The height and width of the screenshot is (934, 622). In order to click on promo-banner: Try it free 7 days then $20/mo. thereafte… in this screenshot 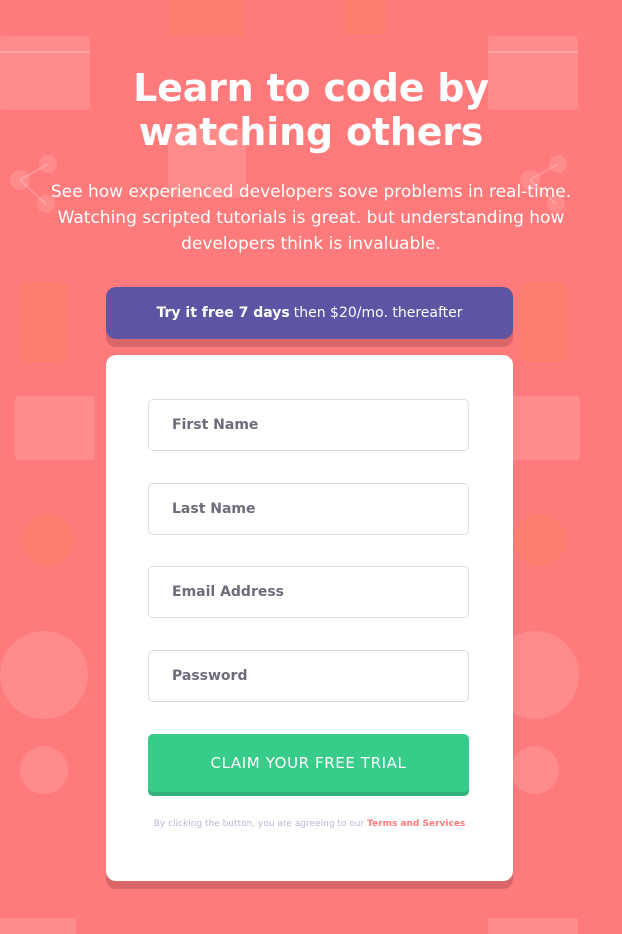, I will do `click(309, 313)`.